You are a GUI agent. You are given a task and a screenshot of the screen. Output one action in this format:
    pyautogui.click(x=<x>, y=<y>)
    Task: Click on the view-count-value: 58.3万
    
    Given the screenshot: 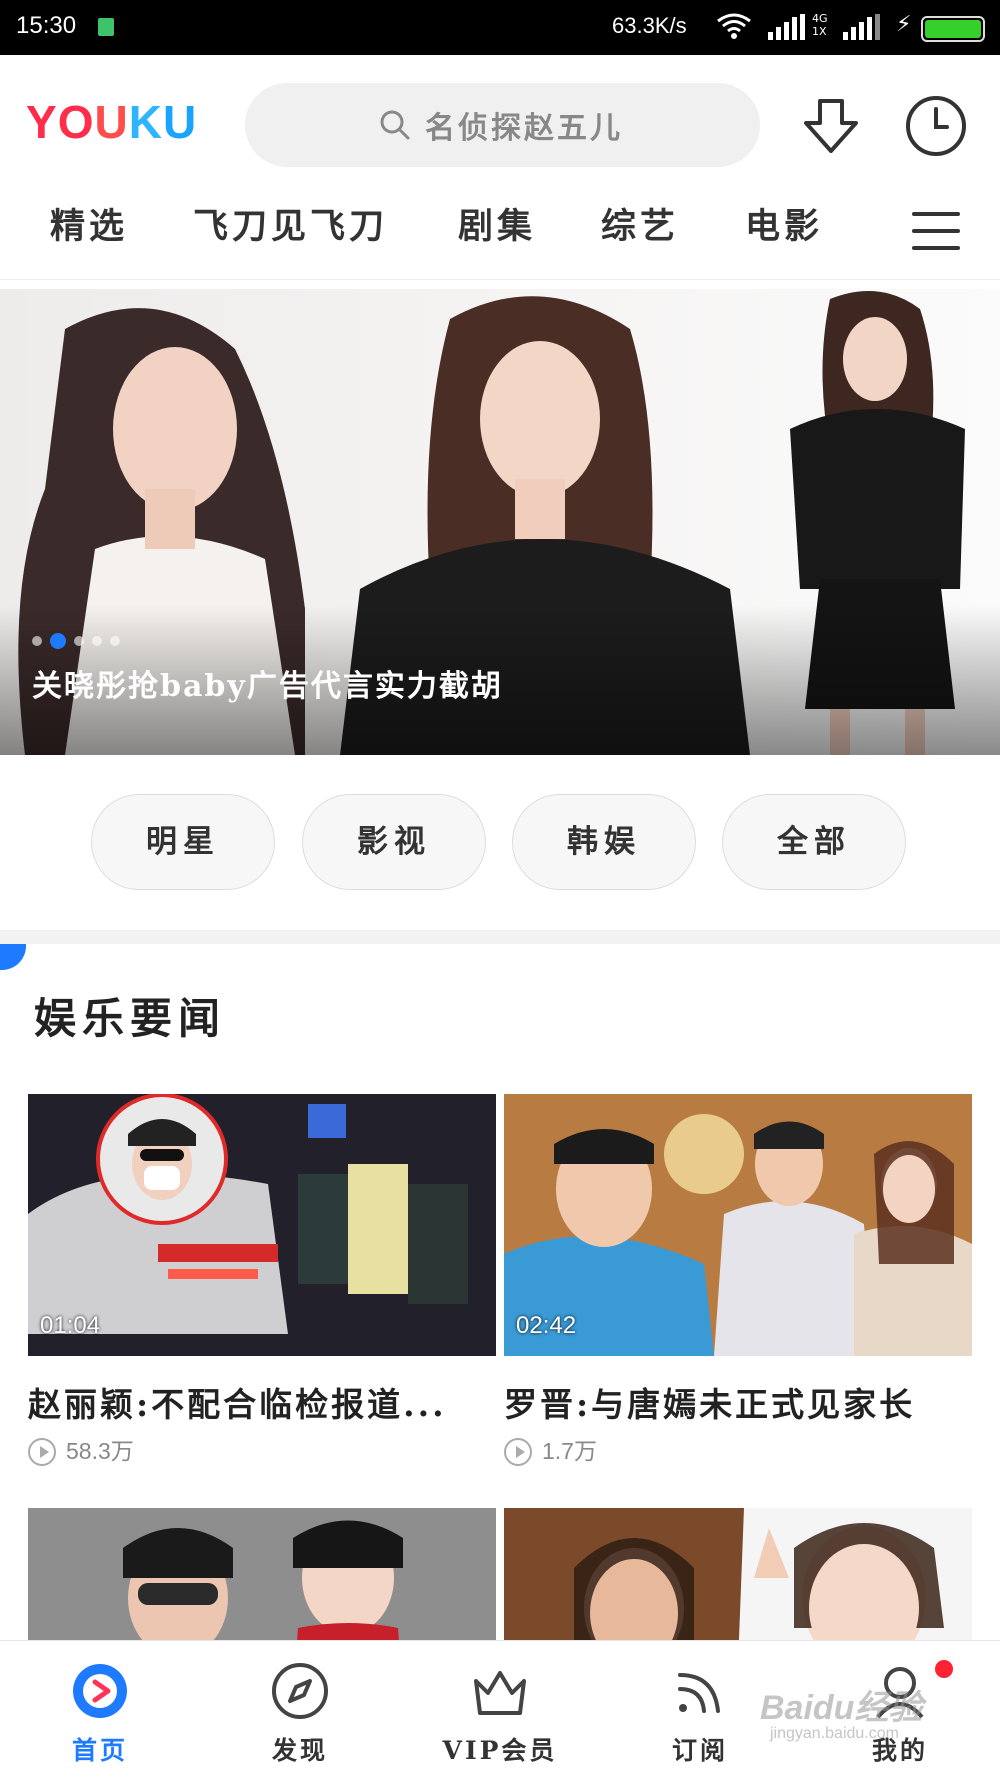 What is the action you would take?
    pyautogui.click(x=100, y=1451)
    